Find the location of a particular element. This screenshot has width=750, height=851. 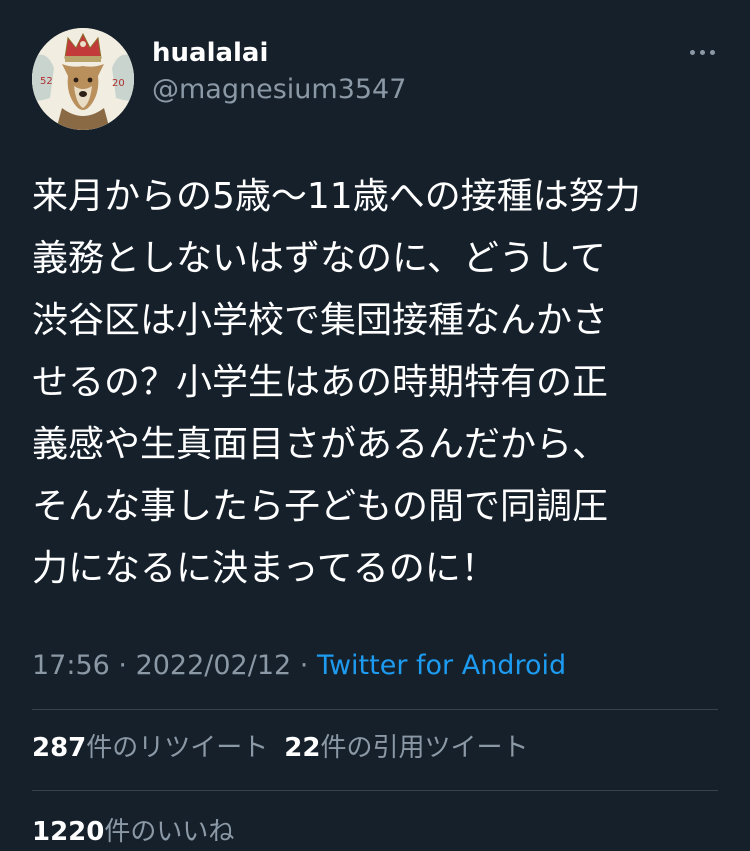

tweet-text-line: そんな事したら子どもの間で同調圧 is located at coordinates (320, 506).